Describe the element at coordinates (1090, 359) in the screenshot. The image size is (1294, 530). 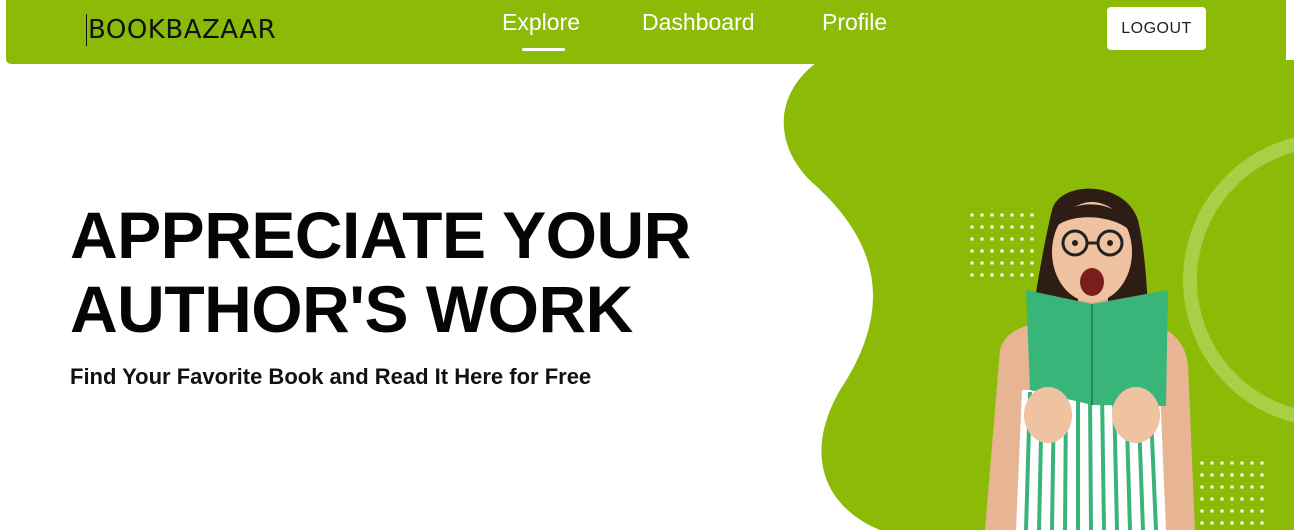
I see `woman-reading-book-illustration` at that location.